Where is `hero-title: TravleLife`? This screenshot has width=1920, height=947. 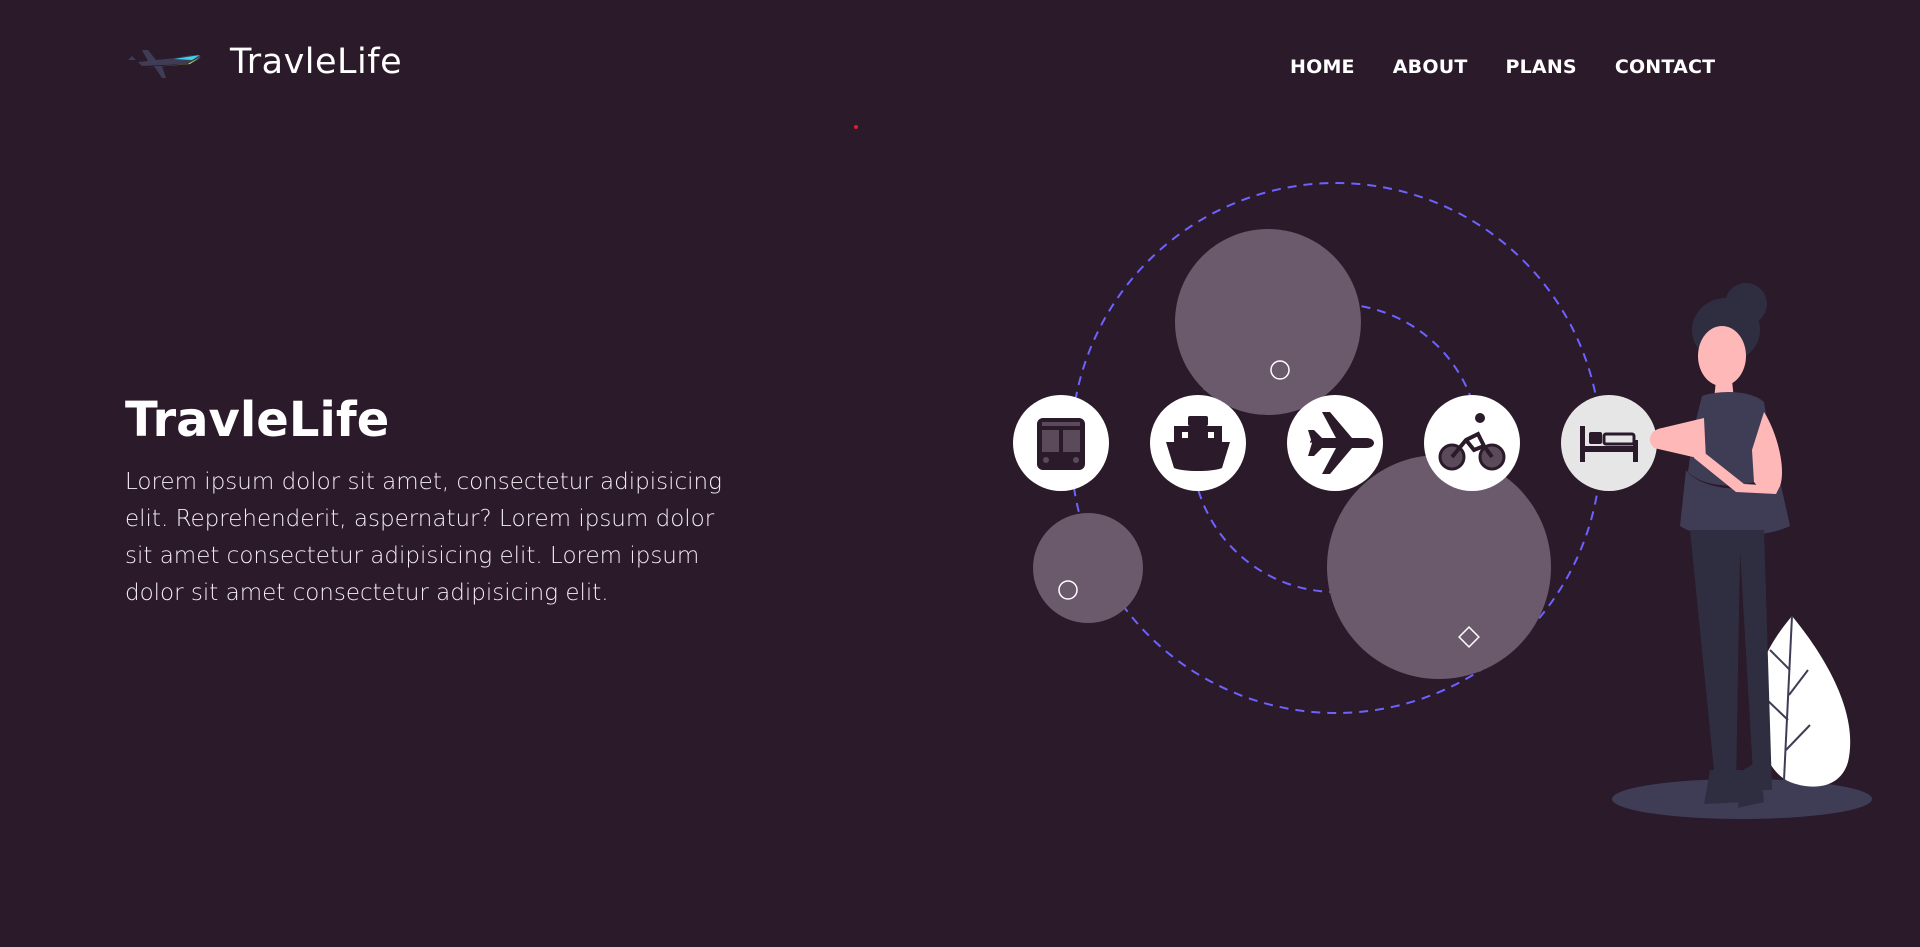 hero-title: TravleLife is located at coordinates (257, 420).